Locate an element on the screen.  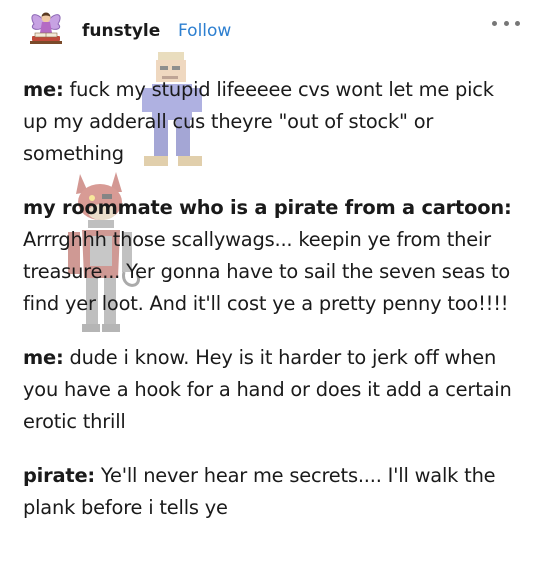
follow-button: Follow is located at coordinates (204, 31).